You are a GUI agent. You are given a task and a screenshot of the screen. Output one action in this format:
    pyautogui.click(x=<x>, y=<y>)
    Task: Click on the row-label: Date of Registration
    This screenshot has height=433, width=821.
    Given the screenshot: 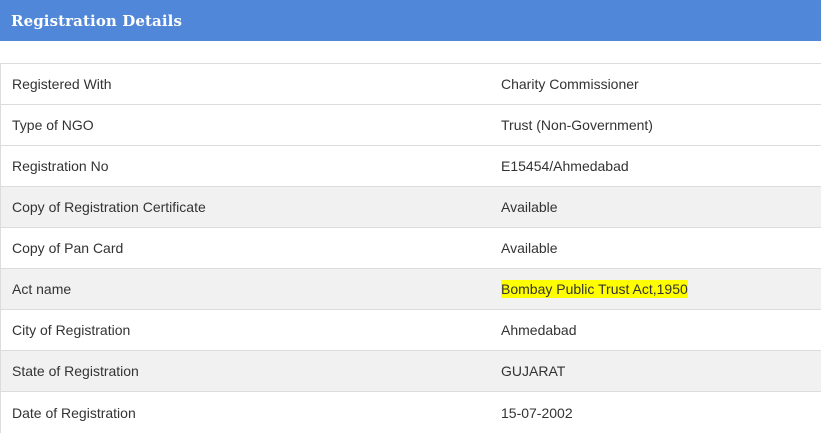 What is the action you would take?
    pyautogui.click(x=74, y=412)
    